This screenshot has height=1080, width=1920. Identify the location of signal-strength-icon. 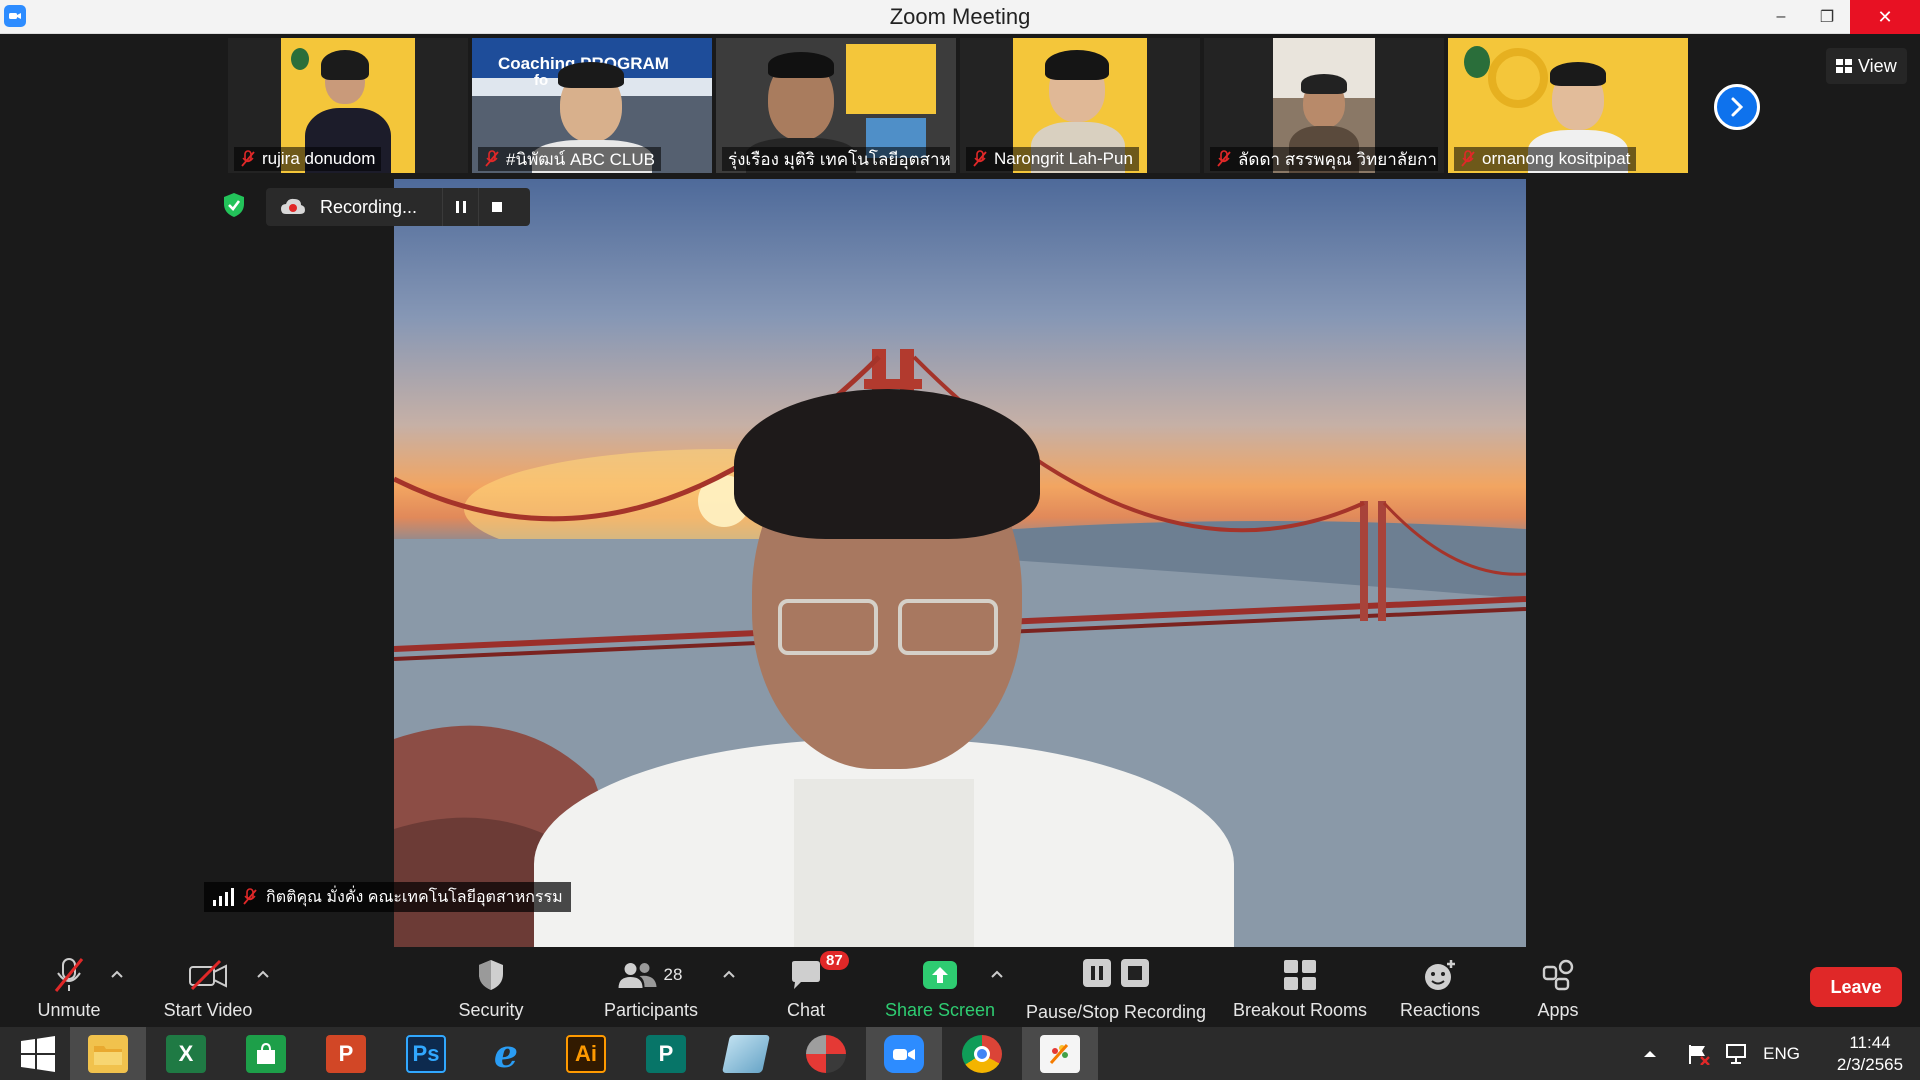
(223, 897).